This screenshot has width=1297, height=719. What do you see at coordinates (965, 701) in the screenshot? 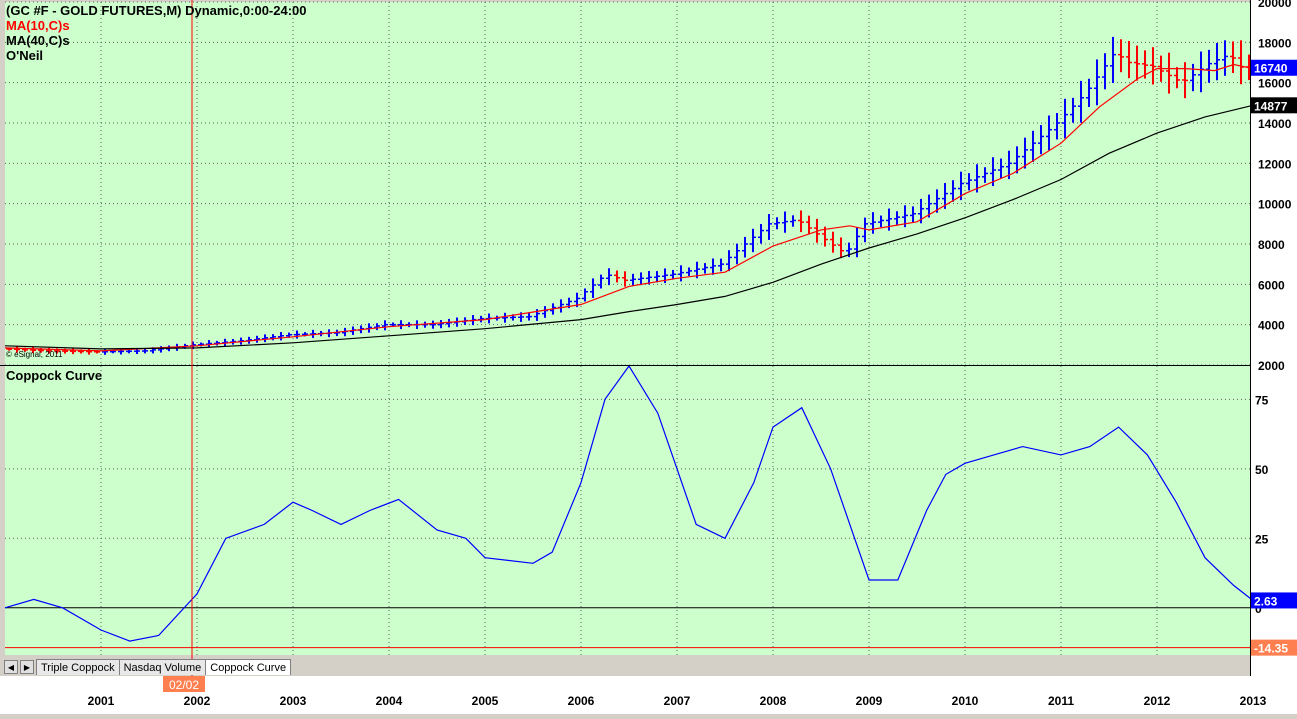
I see `x-tick-label: 2010` at bounding box center [965, 701].